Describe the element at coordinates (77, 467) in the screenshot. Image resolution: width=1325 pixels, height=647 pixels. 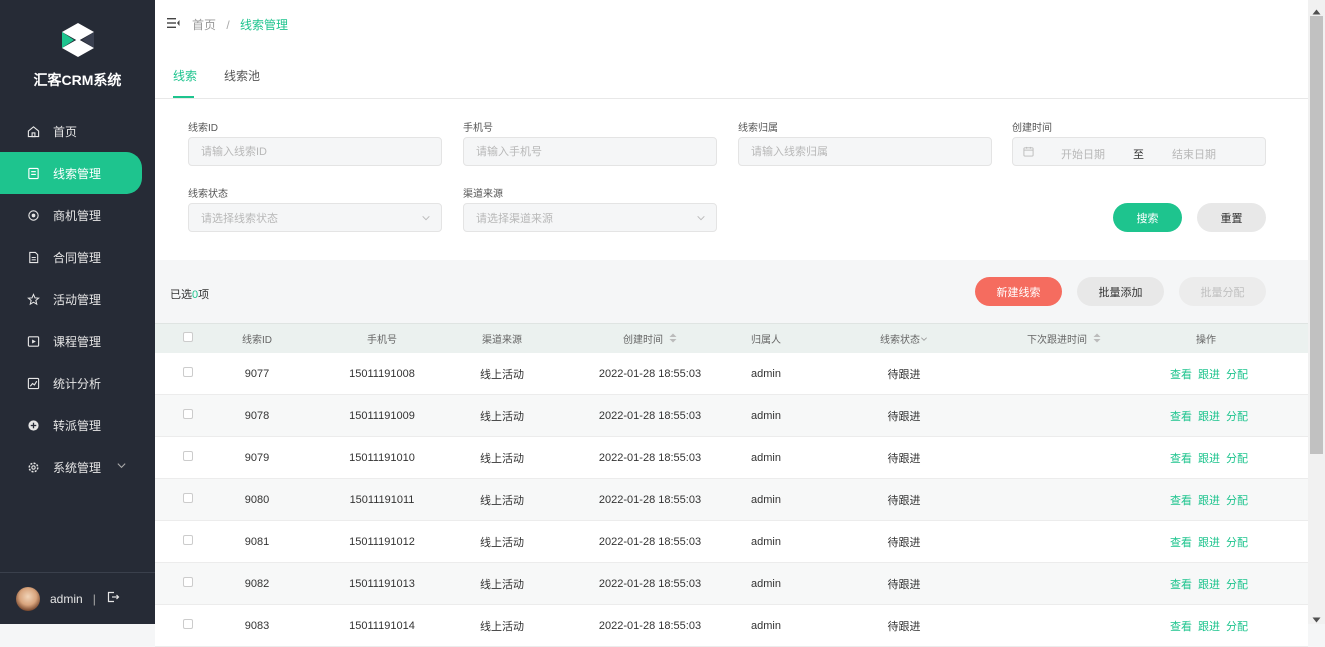
I see `sidebar-item-system: 系统管理` at that location.